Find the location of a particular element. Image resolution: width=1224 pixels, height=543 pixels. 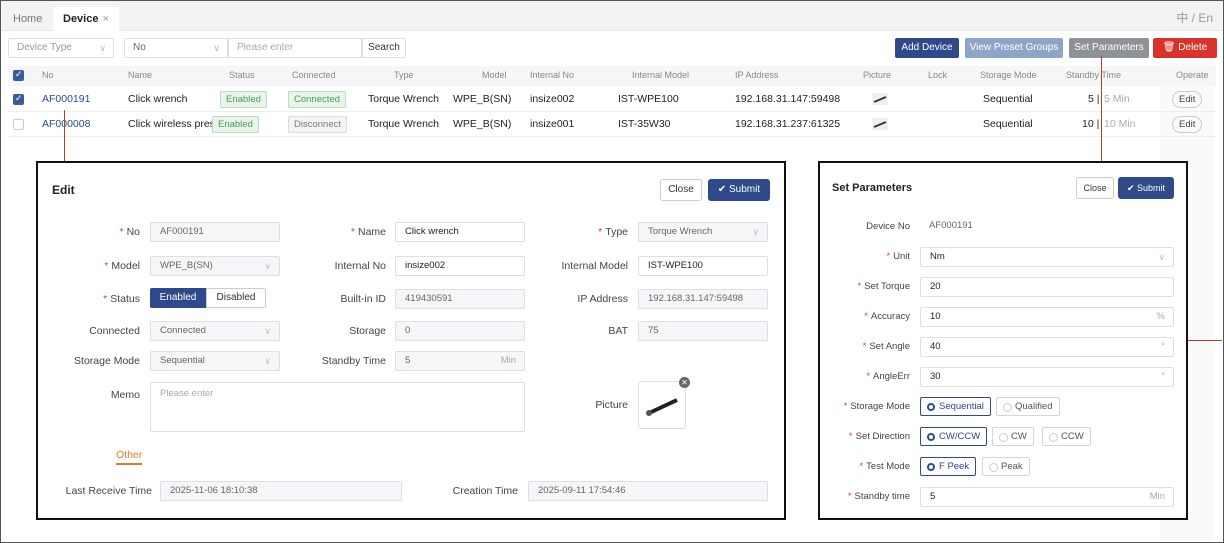

status-badge: Enabled is located at coordinates (243, 99).